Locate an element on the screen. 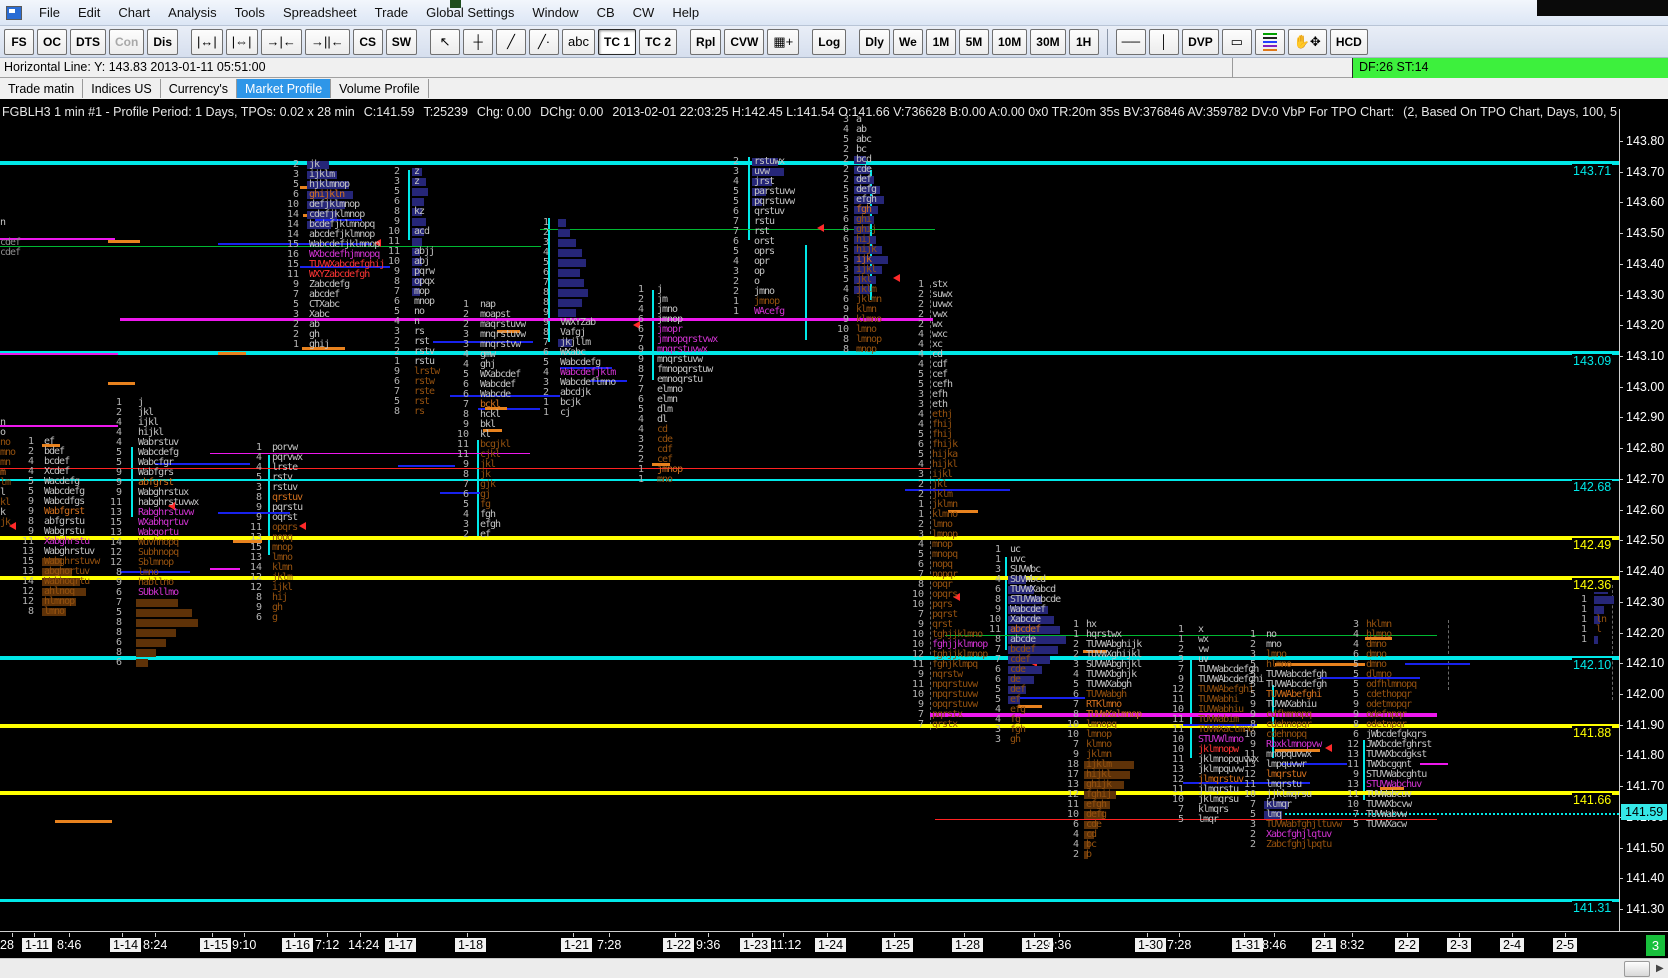 The height and width of the screenshot is (978, 1668). profile-open-line is located at coordinates (478, 490).